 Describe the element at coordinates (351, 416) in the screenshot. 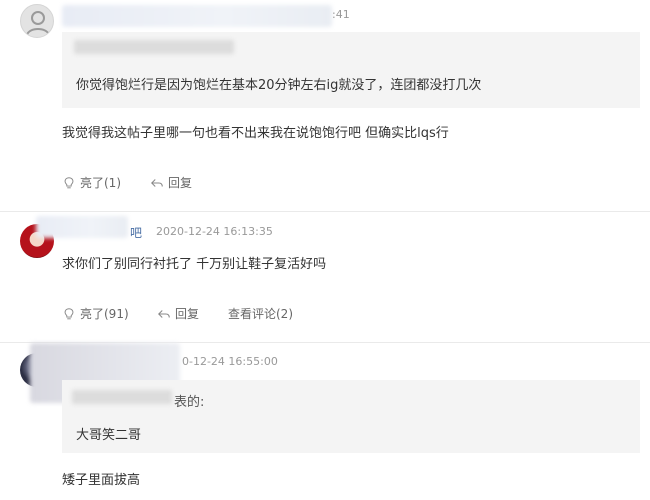

I see `quote-block: 表的: 大哥笑二哥` at that location.